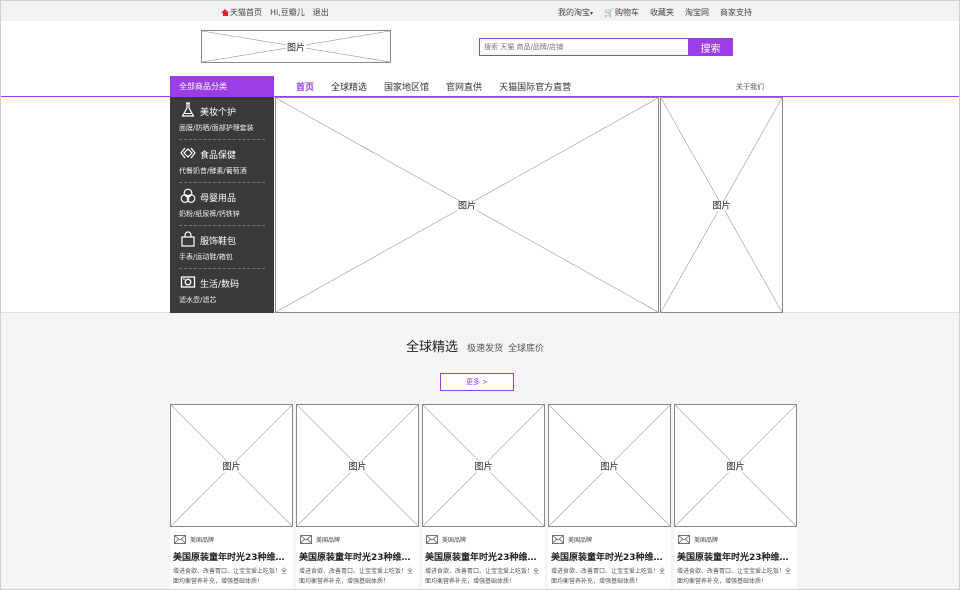  What do you see at coordinates (480, 11) in the screenshot?
I see `top-bar: 天猫首页 Hi,豆瓣儿 退出 我的淘宝▾ 🛒购物车 收藏夹 淘宝网 商家支持` at bounding box center [480, 11].